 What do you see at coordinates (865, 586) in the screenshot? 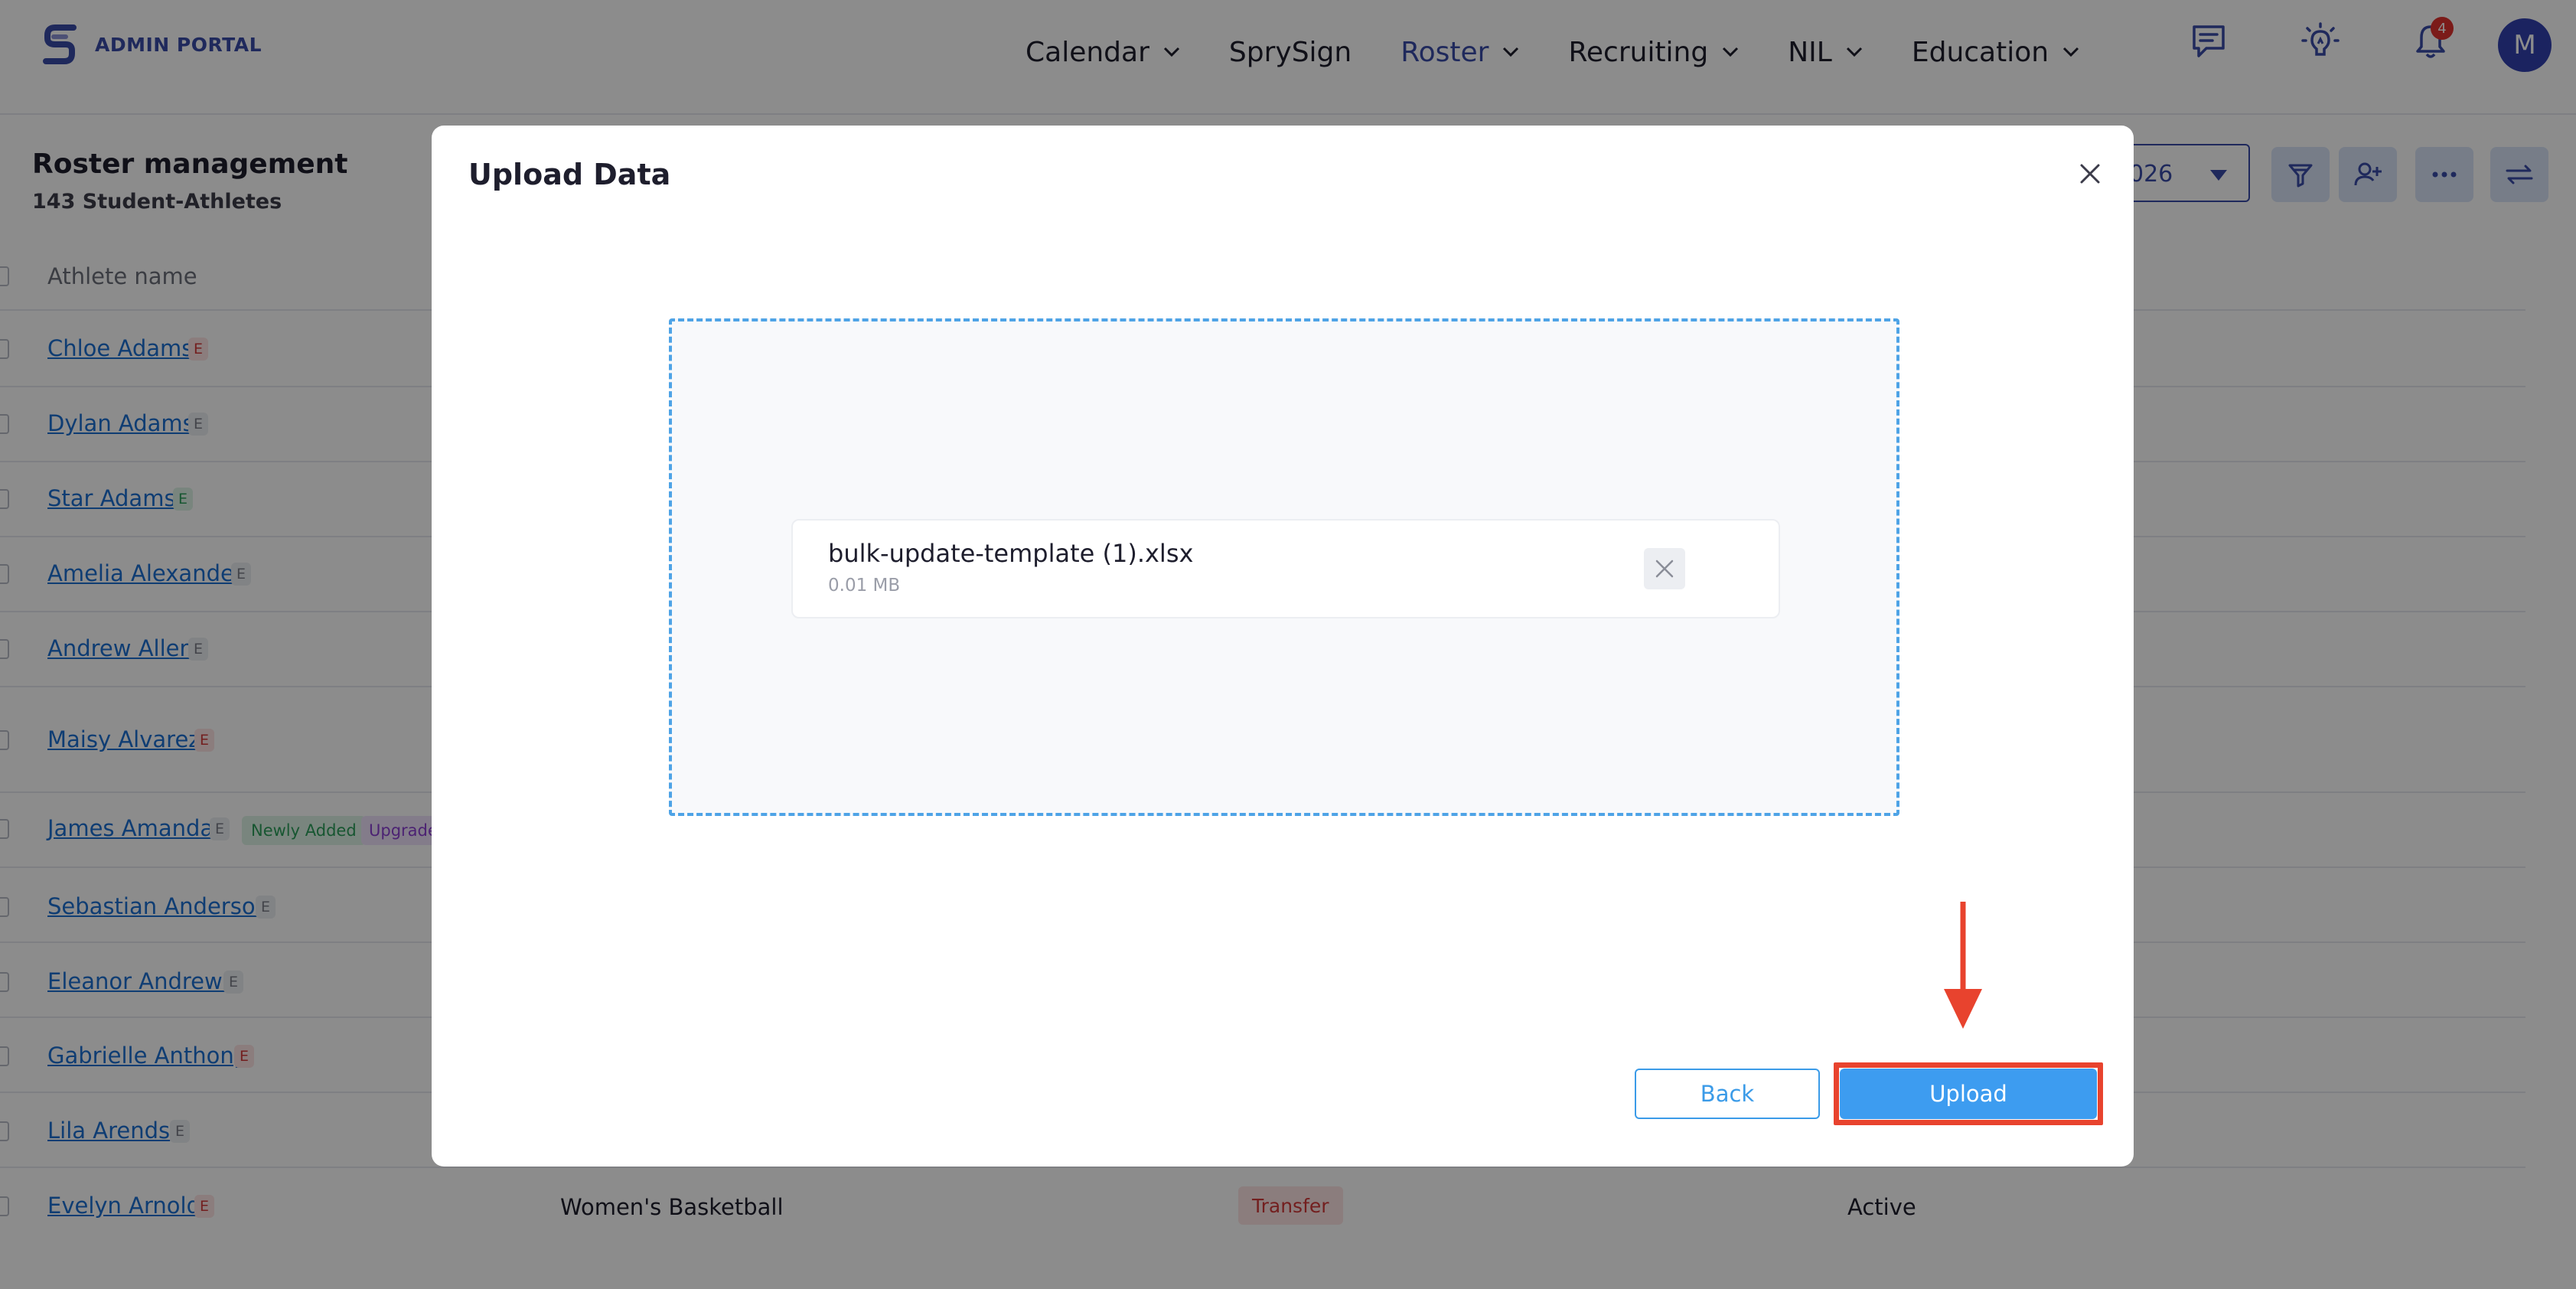
I see `file-size: 0.01 MB` at bounding box center [865, 586].